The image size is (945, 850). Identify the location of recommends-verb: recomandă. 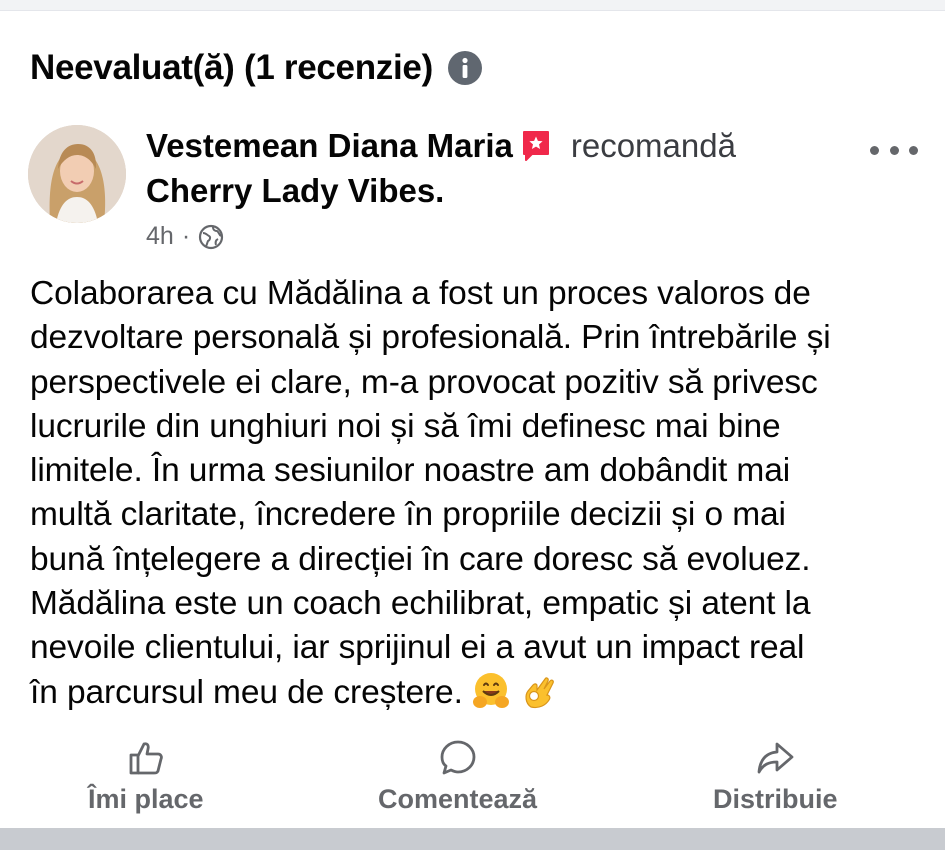
(653, 145).